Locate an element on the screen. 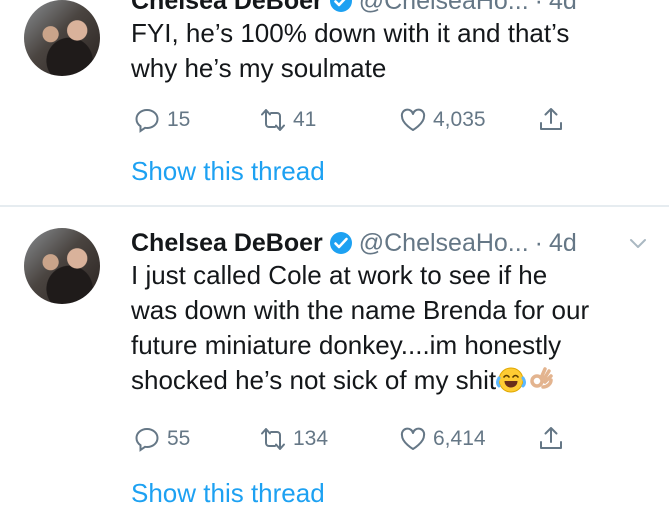 This screenshot has height=519, width=669. tweet-text-line: why he’s my soulmate is located at coordinates (259, 68).